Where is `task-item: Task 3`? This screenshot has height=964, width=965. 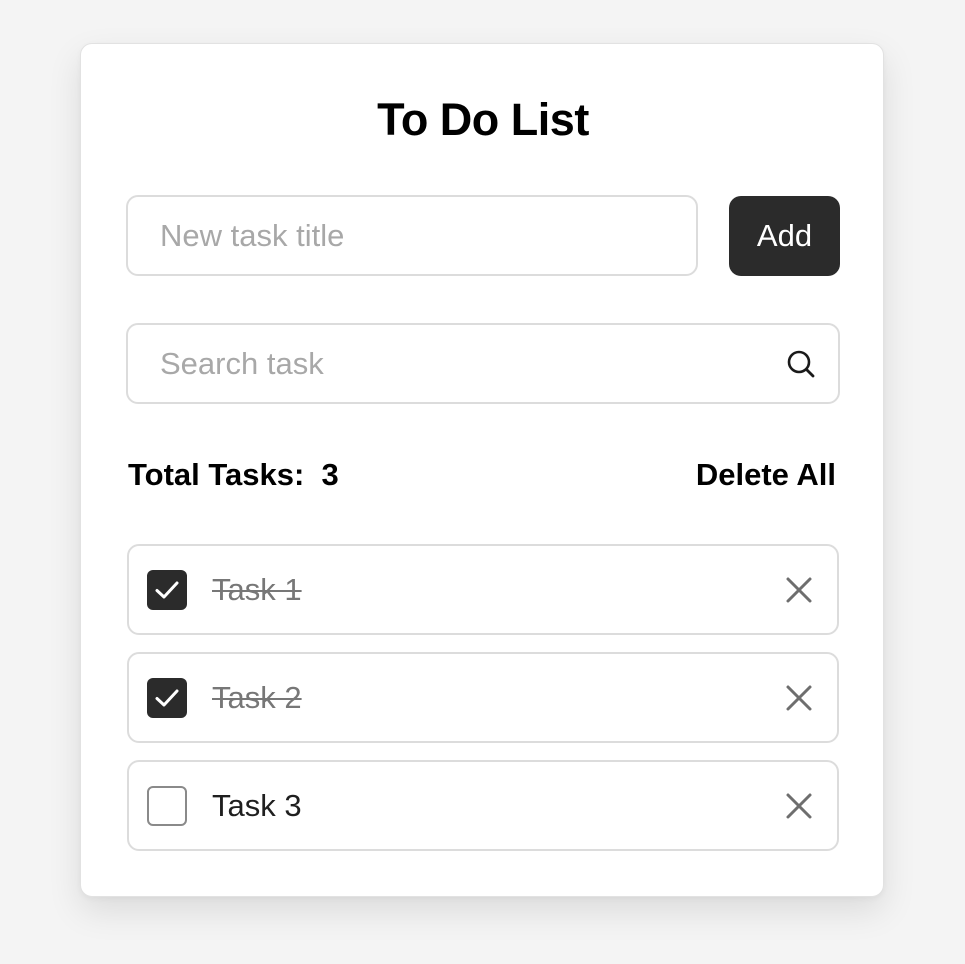 task-item: Task 3 is located at coordinates (483, 805).